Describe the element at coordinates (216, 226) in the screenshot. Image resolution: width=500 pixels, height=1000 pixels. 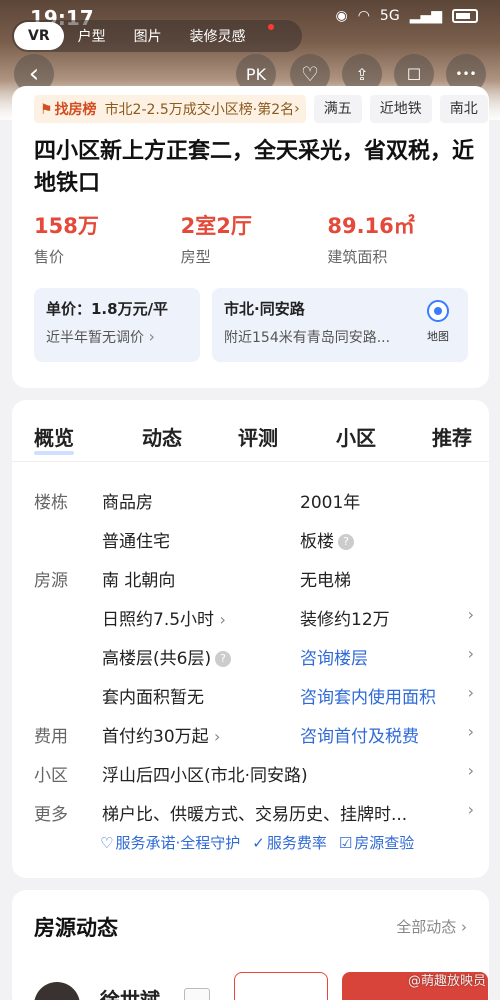
I see `layout-value: 2室2厅` at that location.